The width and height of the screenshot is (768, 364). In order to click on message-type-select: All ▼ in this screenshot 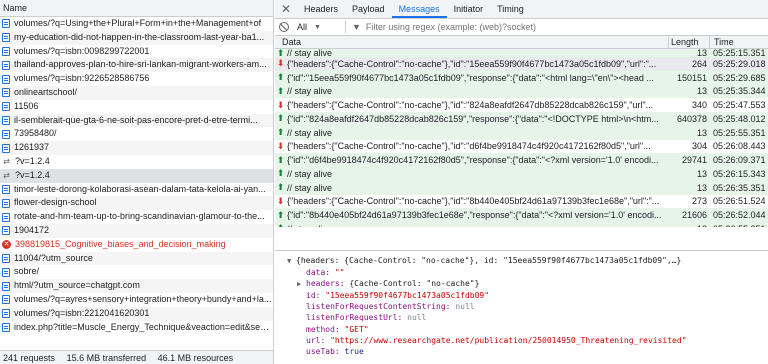, I will do `click(320, 27)`.